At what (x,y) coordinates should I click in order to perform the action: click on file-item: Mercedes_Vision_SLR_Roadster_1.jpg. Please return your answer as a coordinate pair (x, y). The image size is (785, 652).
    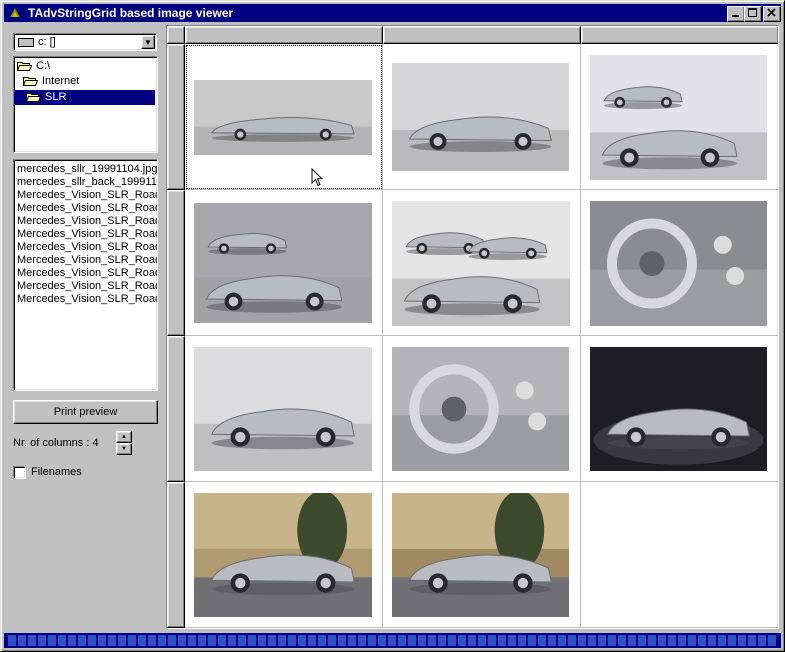
    Looking at the image, I should click on (85, 195).